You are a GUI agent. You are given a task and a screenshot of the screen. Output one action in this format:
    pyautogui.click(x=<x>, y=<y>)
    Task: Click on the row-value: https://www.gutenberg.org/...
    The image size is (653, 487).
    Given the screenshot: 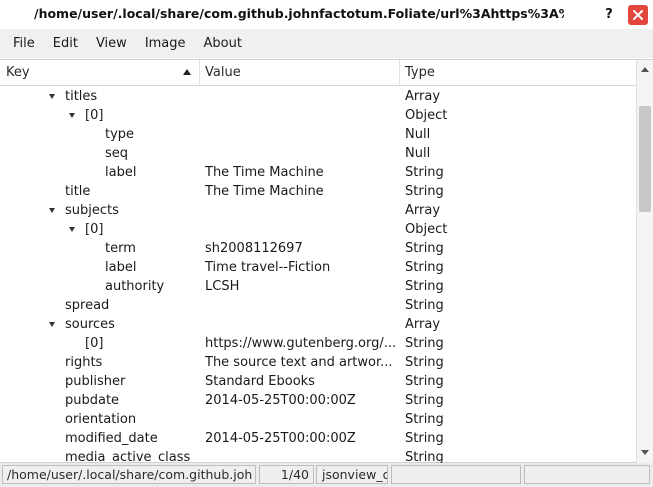 What is the action you would take?
    pyautogui.click(x=301, y=343)
    